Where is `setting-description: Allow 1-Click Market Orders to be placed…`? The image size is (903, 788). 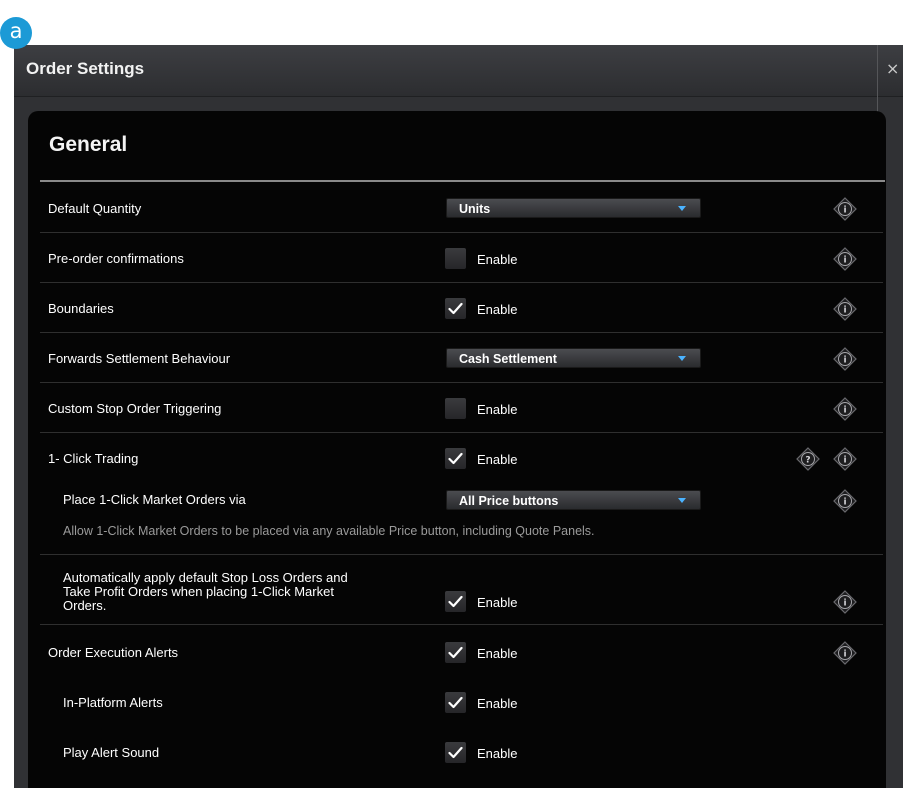
setting-description: Allow 1-Click Market Orders to be placed… is located at coordinates (329, 531).